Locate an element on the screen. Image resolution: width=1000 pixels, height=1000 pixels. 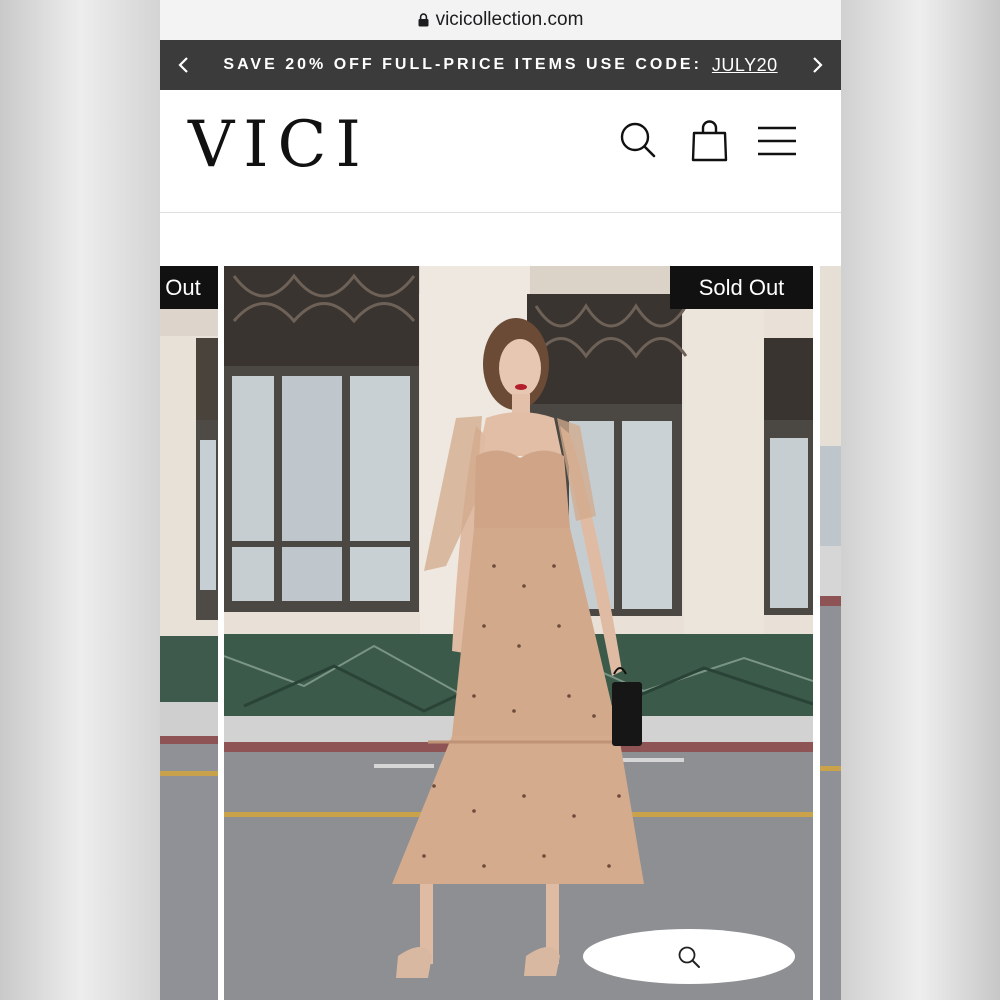
url-text: vicicollection.com is located at coordinates (509, 19).